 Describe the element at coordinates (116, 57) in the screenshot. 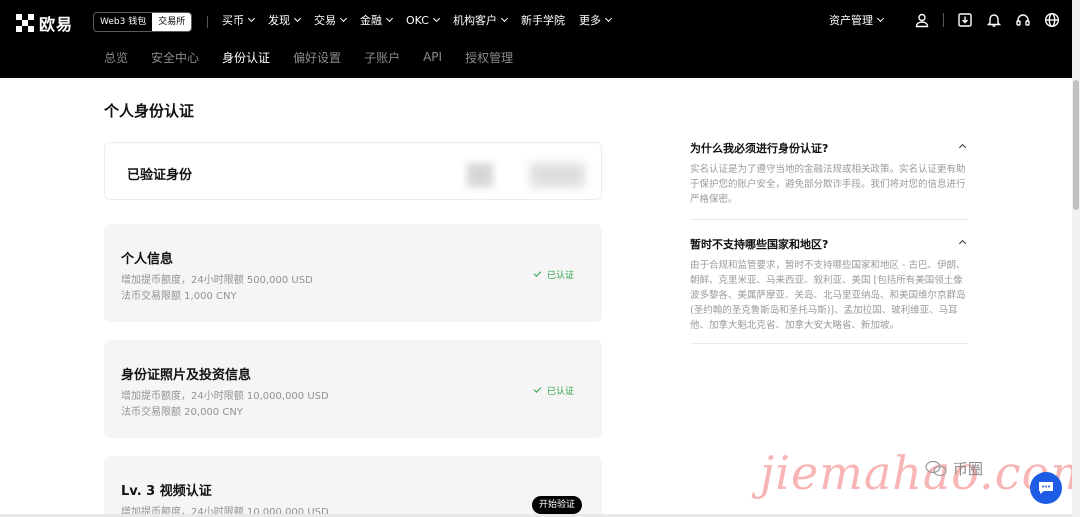

I see `subnav-overview: 总览` at that location.